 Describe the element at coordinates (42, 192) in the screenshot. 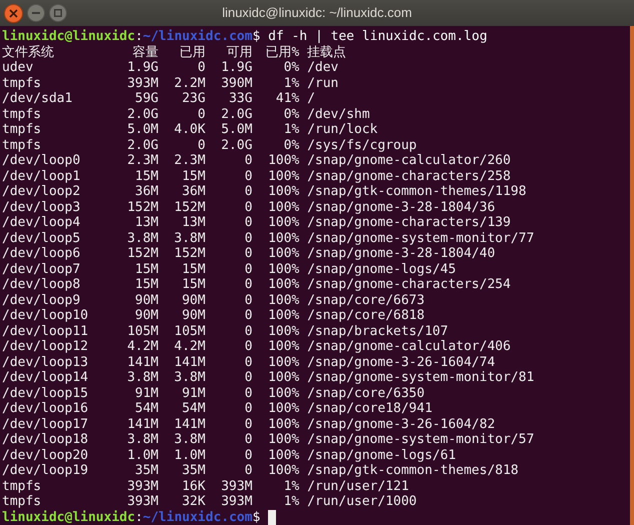

I see `table-cell-text: /dev/loop2` at that location.